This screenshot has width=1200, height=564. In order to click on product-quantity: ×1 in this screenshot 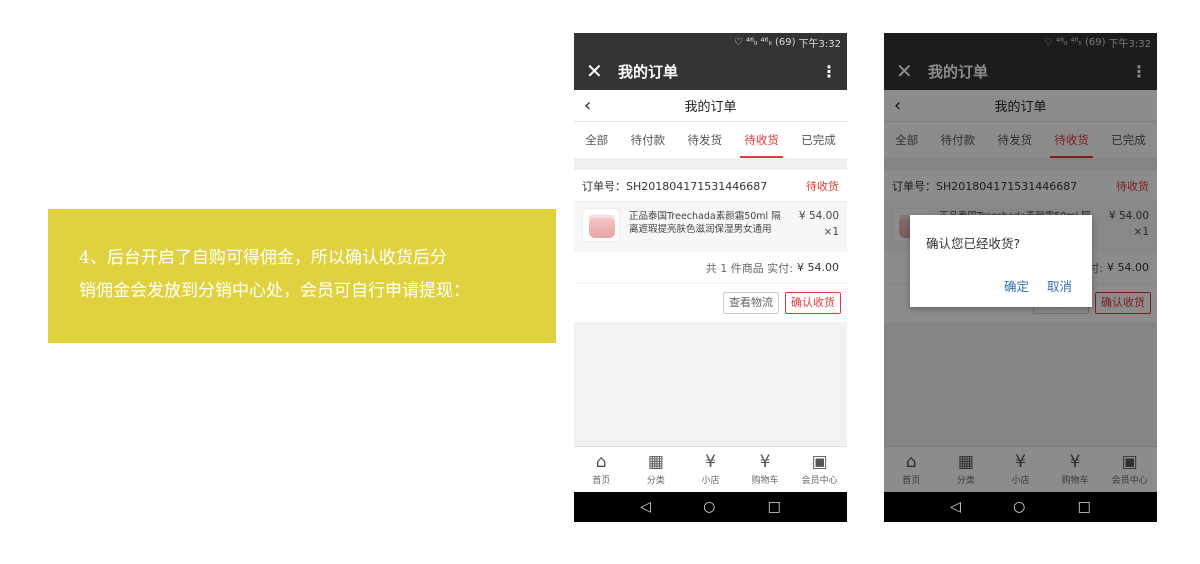, I will do `click(831, 232)`.